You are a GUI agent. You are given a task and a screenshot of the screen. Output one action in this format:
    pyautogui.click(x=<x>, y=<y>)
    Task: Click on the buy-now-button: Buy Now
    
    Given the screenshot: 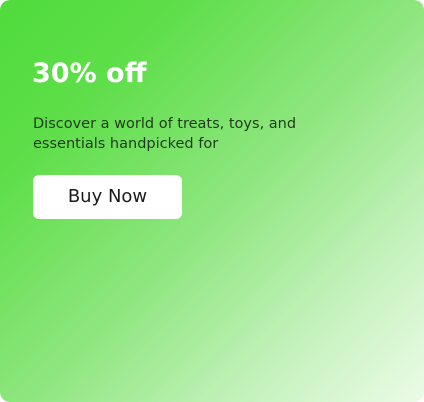 What is the action you would take?
    pyautogui.click(x=107, y=197)
    